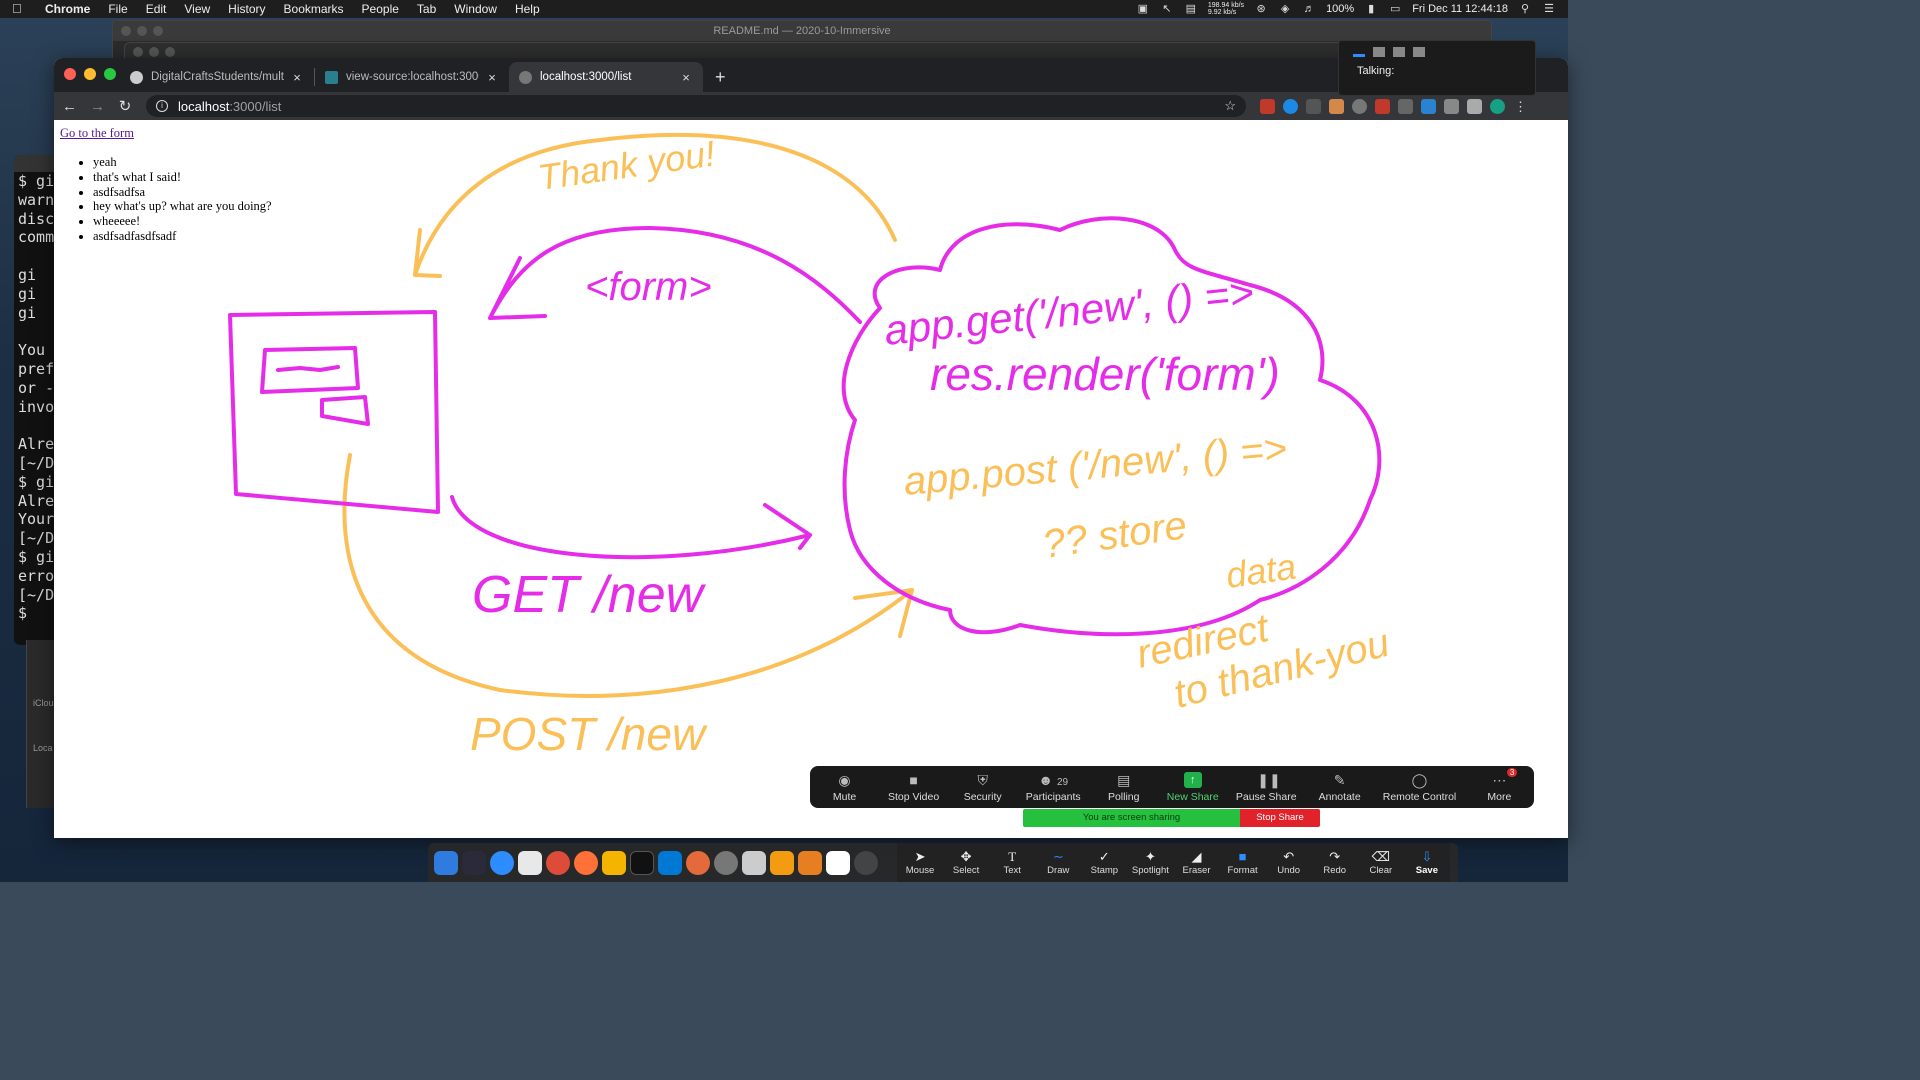 The image size is (1920, 1080). What do you see at coordinates (614, 862) in the screenshot?
I see `chrome-canary-app-icon` at bounding box center [614, 862].